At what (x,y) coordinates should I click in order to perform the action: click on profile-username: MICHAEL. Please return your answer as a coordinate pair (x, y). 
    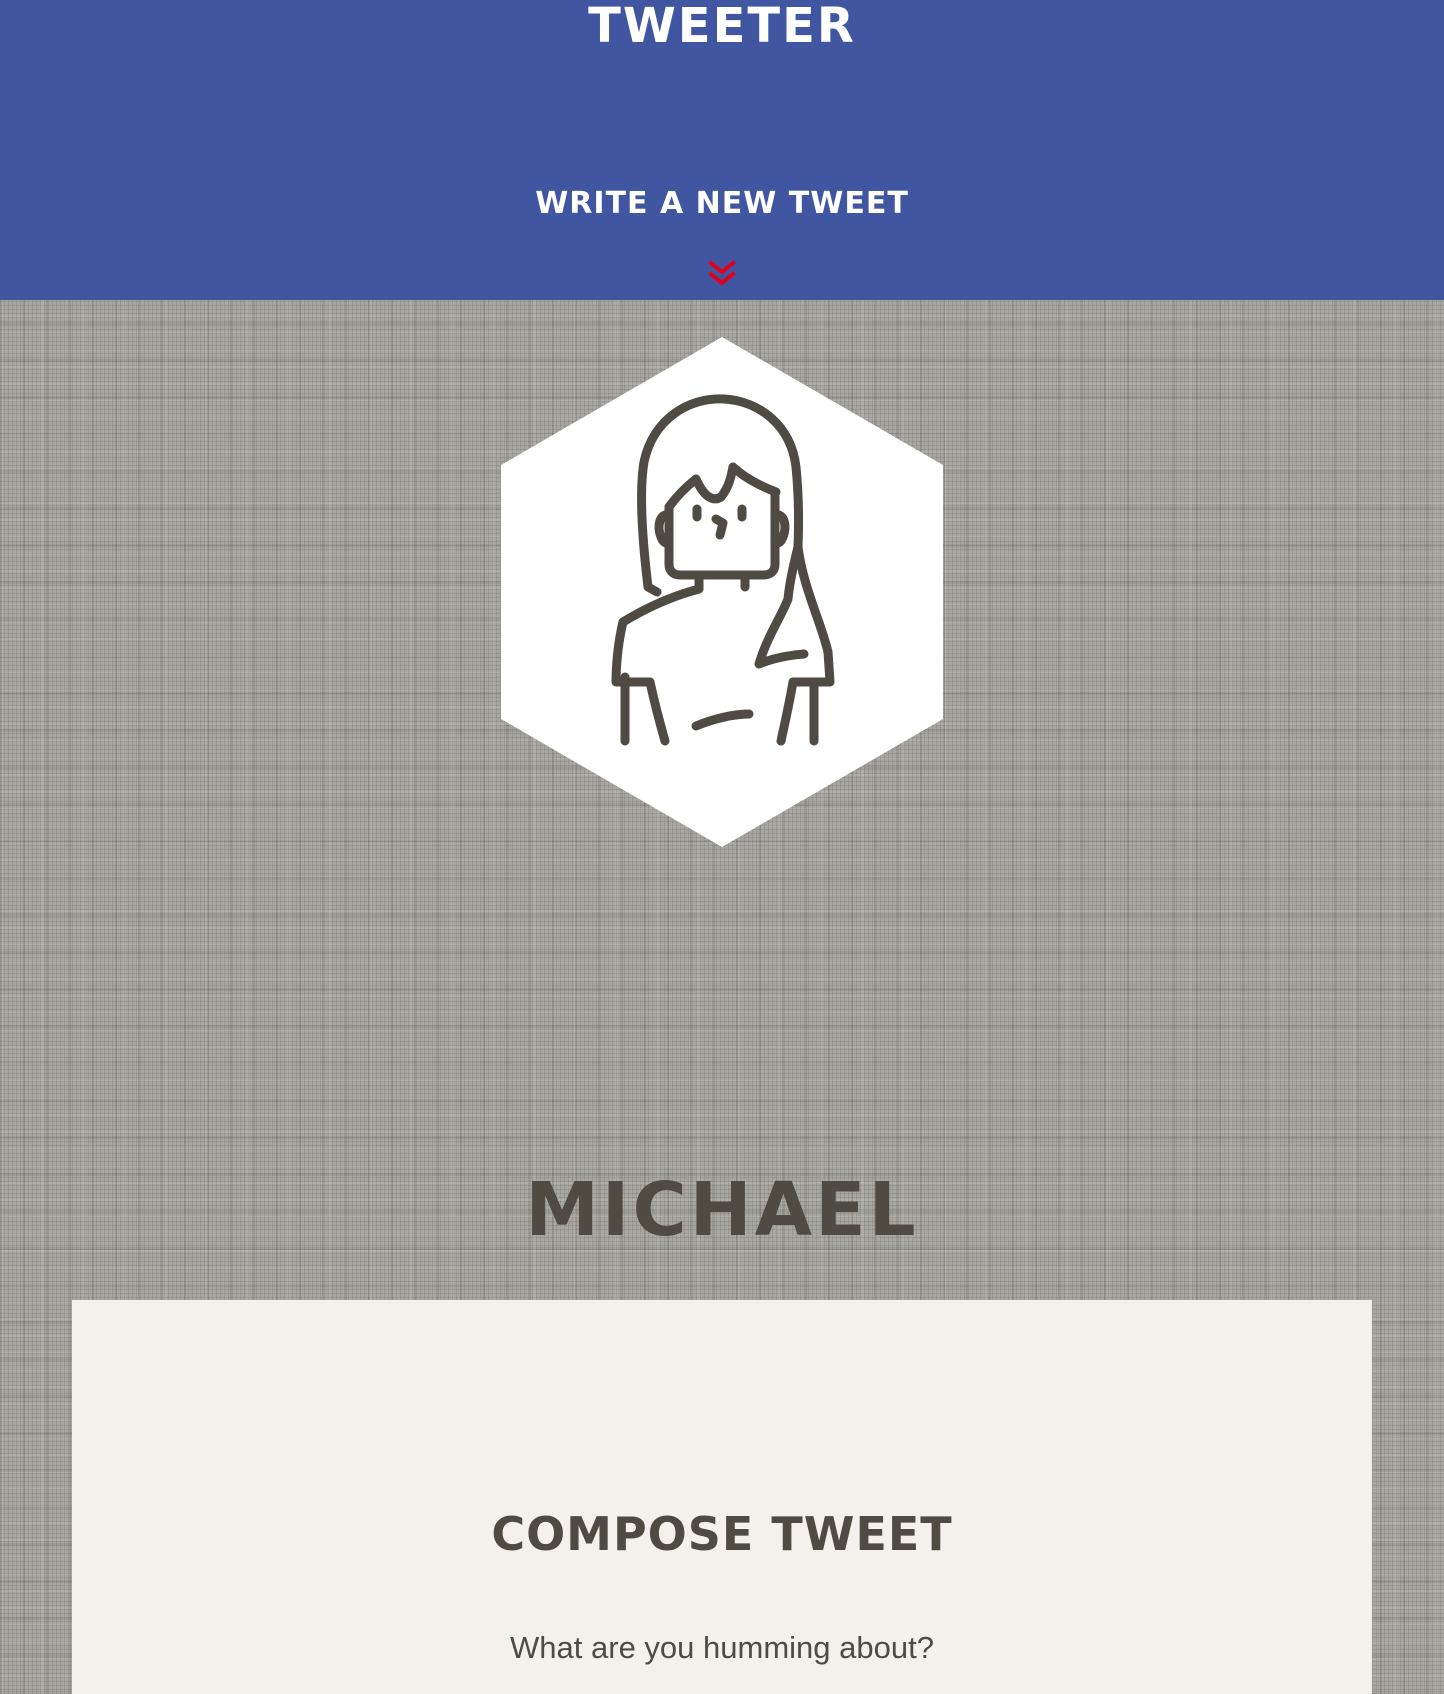
    Looking at the image, I should click on (722, 1209).